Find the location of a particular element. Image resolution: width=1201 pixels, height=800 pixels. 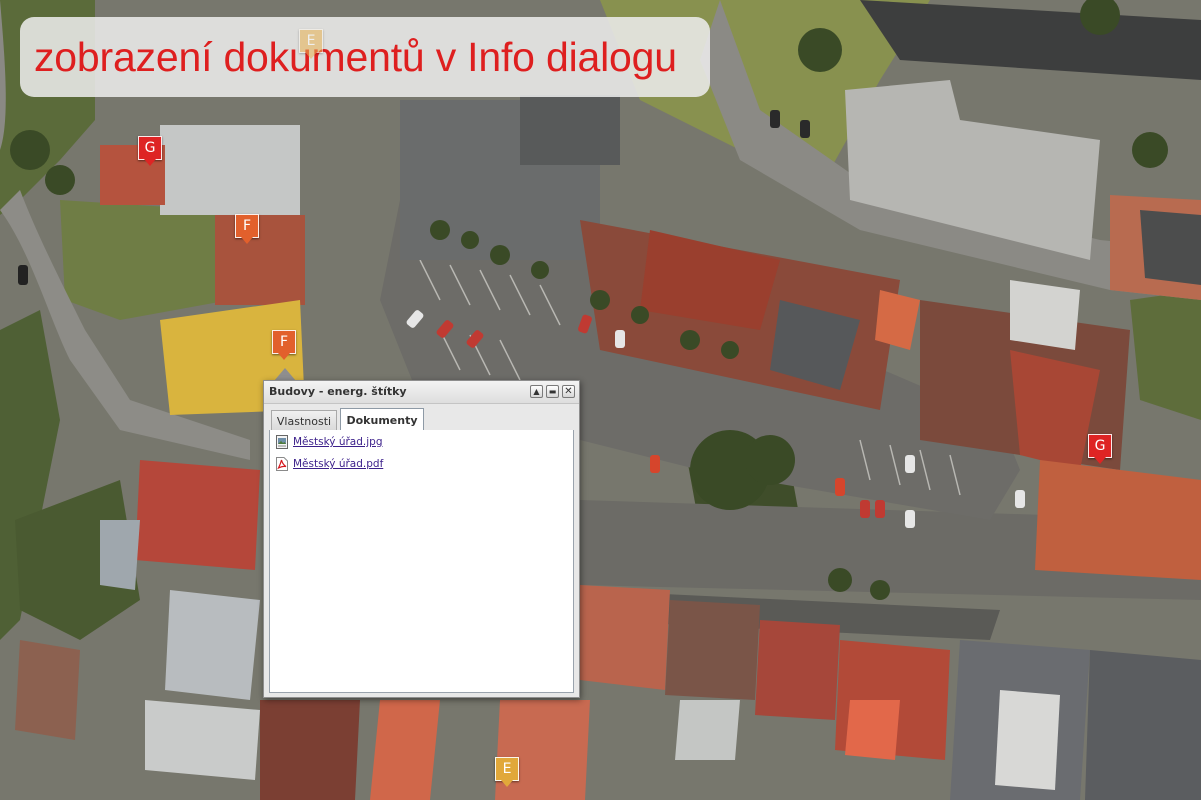

documents-panel: Městský úřad.jpg Městský úřad.pdf is located at coordinates (421, 561).